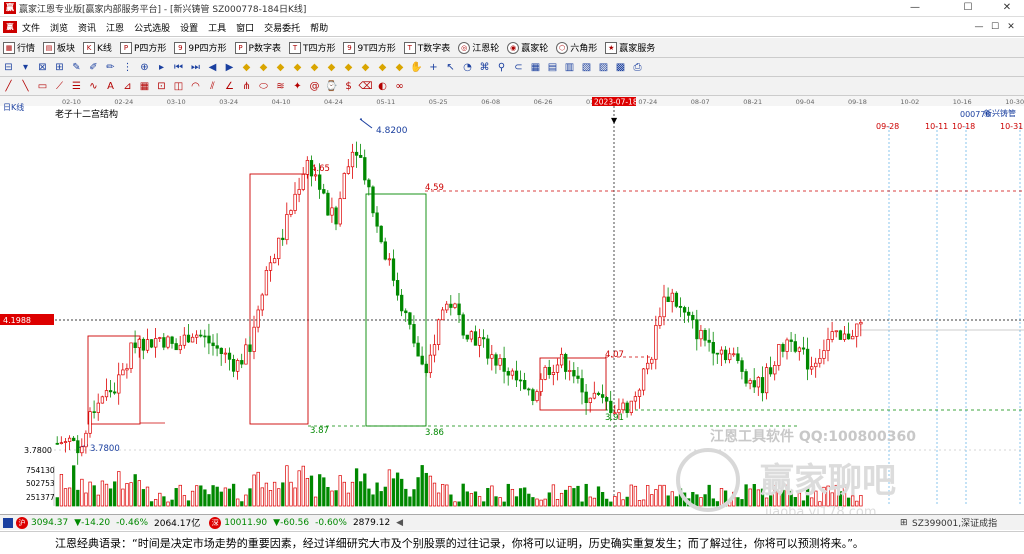 Image resolution: width=1024 pixels, height=554 pixels. Describe the element at coordinates (229, 86) in the screenshot. I see `angle-tool-icon: ∠` at that location.